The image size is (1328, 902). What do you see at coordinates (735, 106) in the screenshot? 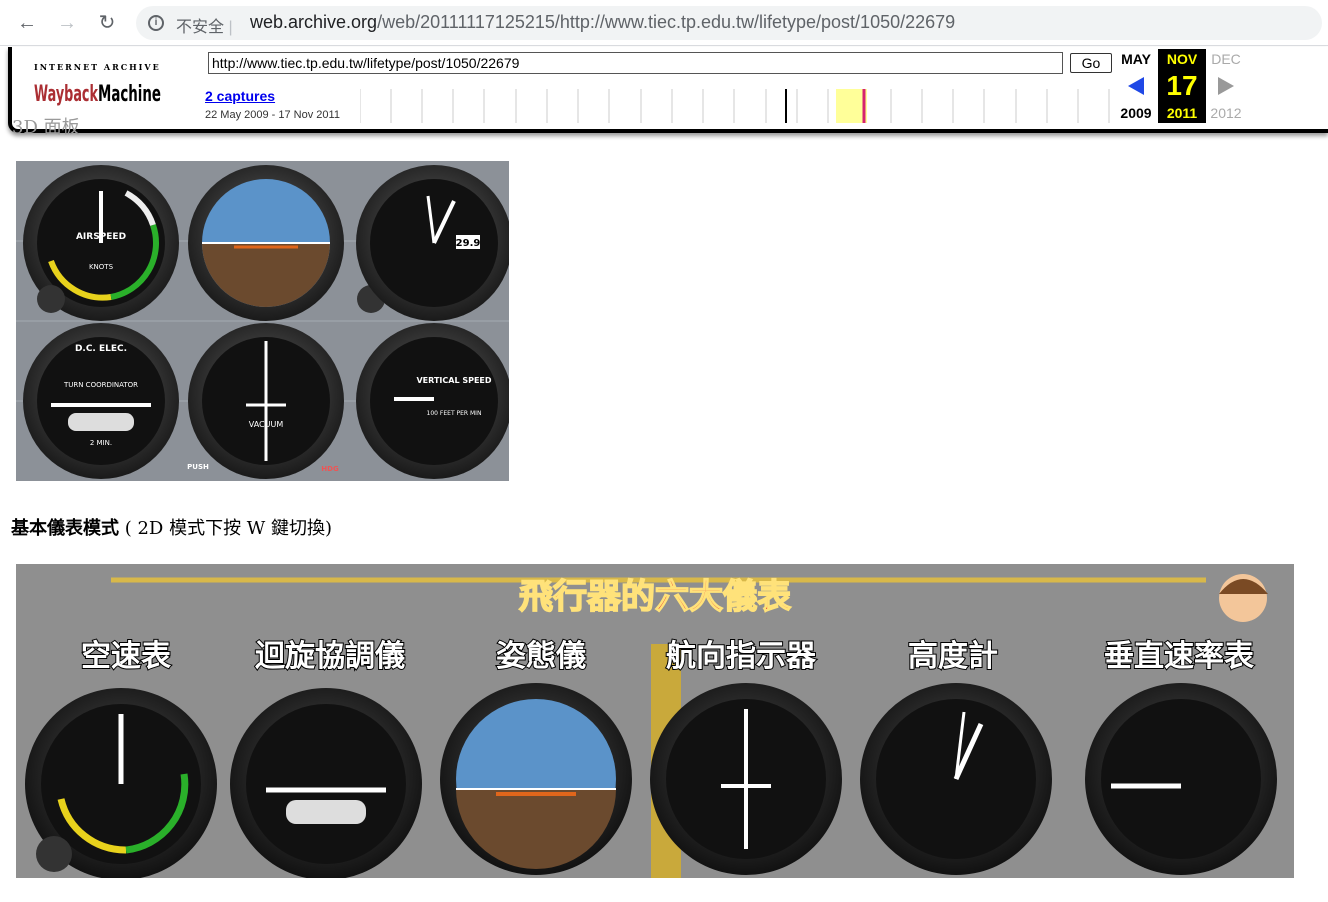
I see `capture-sparkline` at bounding box center [735, 106].